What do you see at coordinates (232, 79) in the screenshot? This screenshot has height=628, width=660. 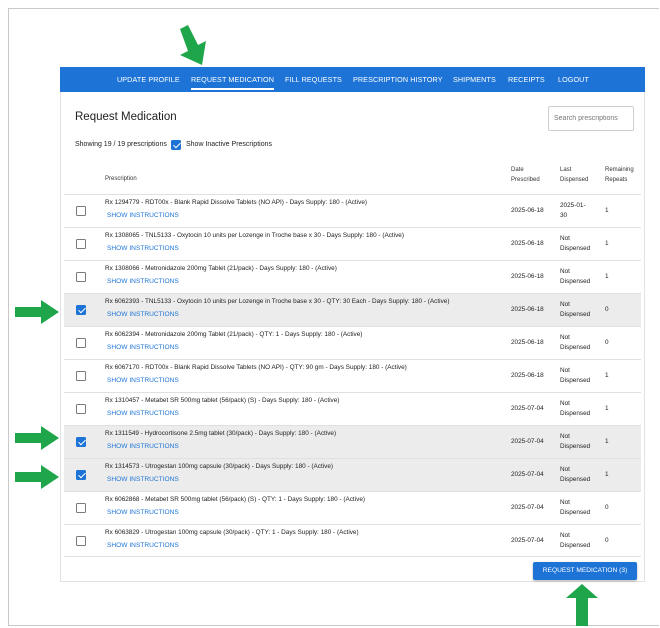 I see `nav-request-medication: REQUEST MEDICATION` at bounding box center [232, 79].